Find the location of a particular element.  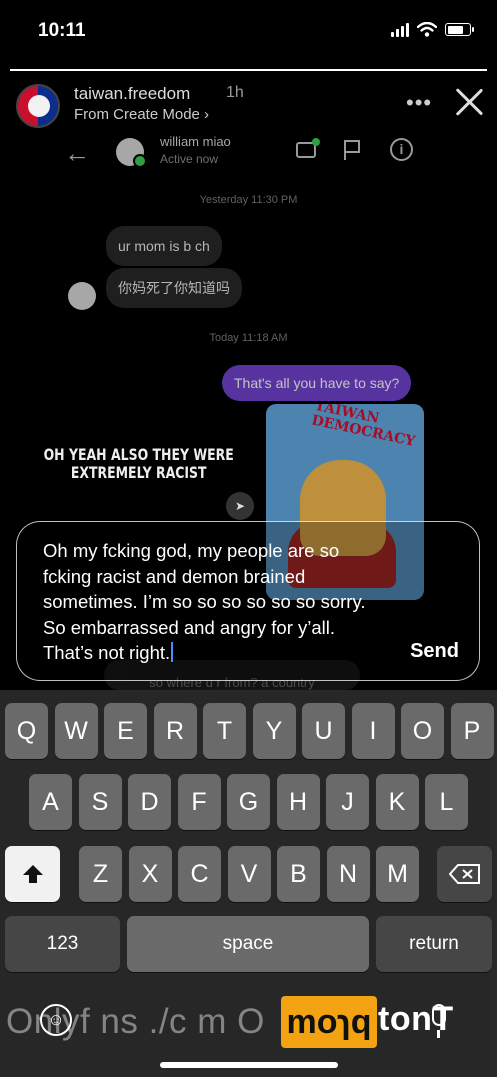

key-x: X is located at coordinates (150, 874).